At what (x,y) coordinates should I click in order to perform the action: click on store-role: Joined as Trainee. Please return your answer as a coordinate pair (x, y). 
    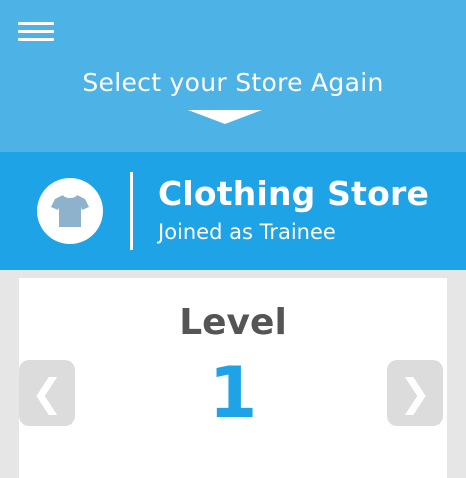
    Looking at the image, I should click on (247, 232).